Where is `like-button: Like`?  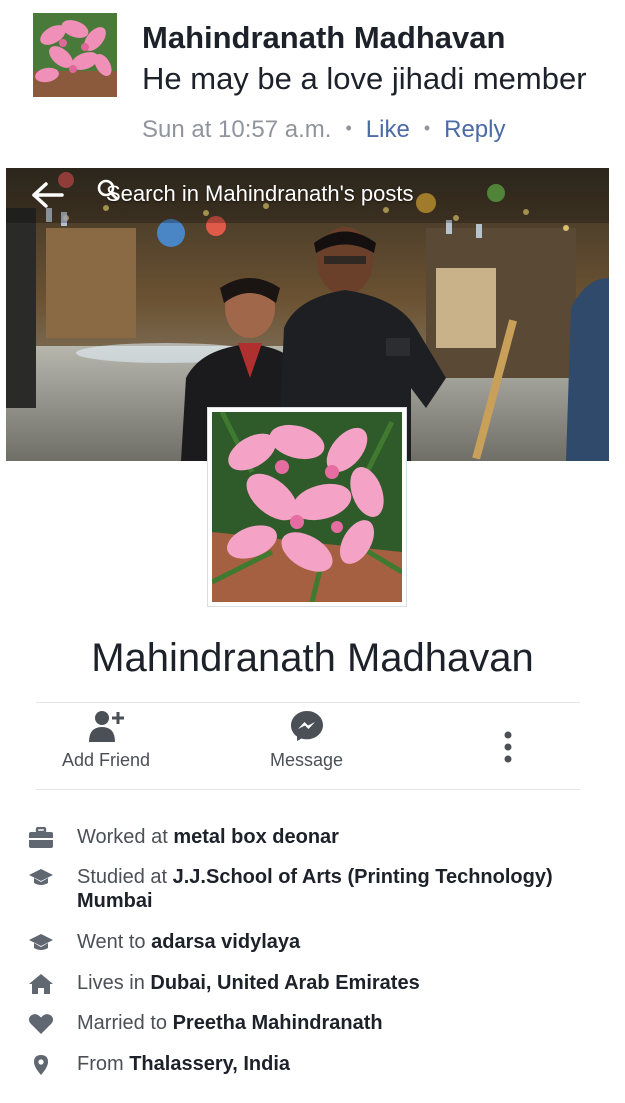
like-button: Like is located at coordinates (388, 129).